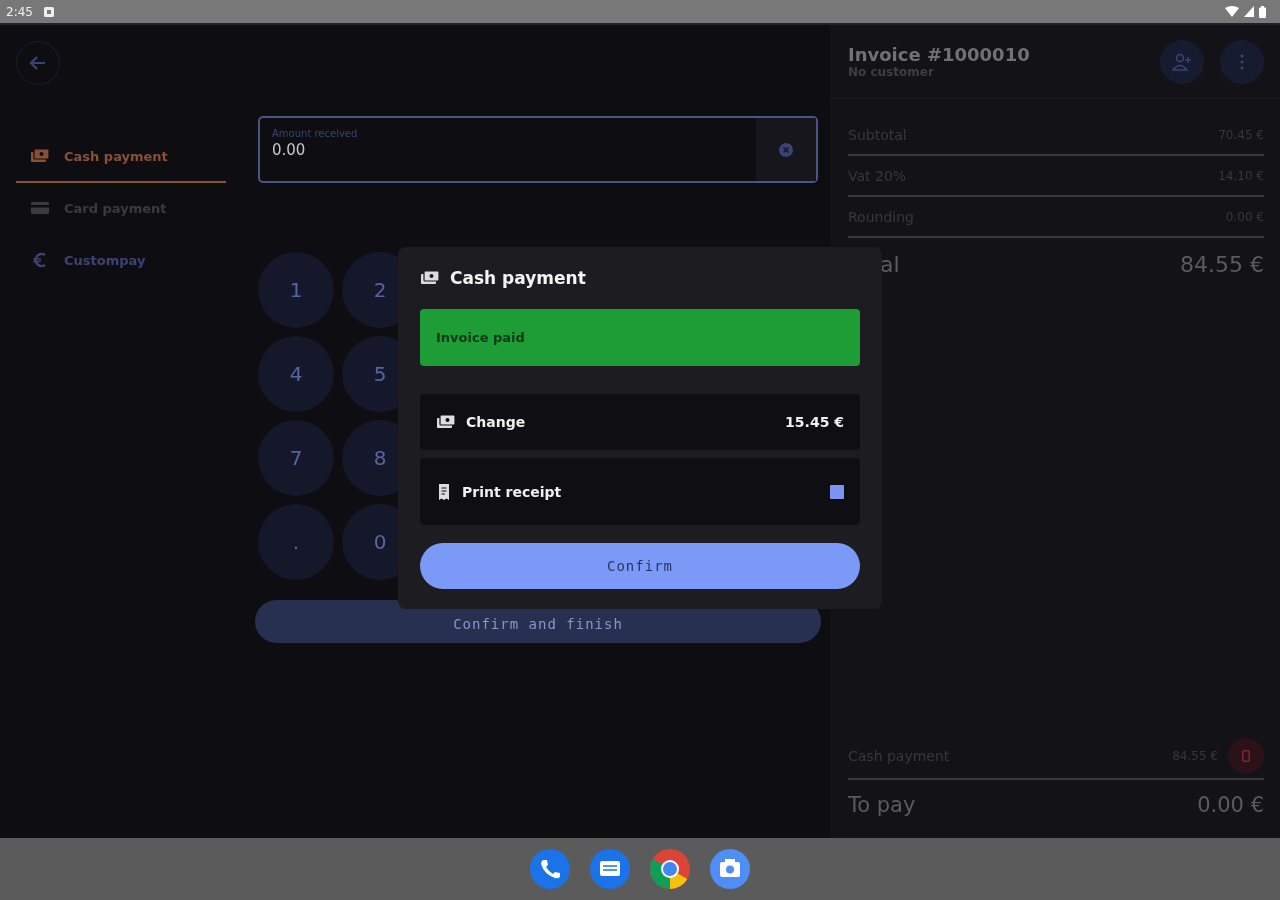 The width and height of the screenshot is (1280, 900). Describe the element at coordinates (1262, 11) in the screenshot. I see `battery-icon` at that location.